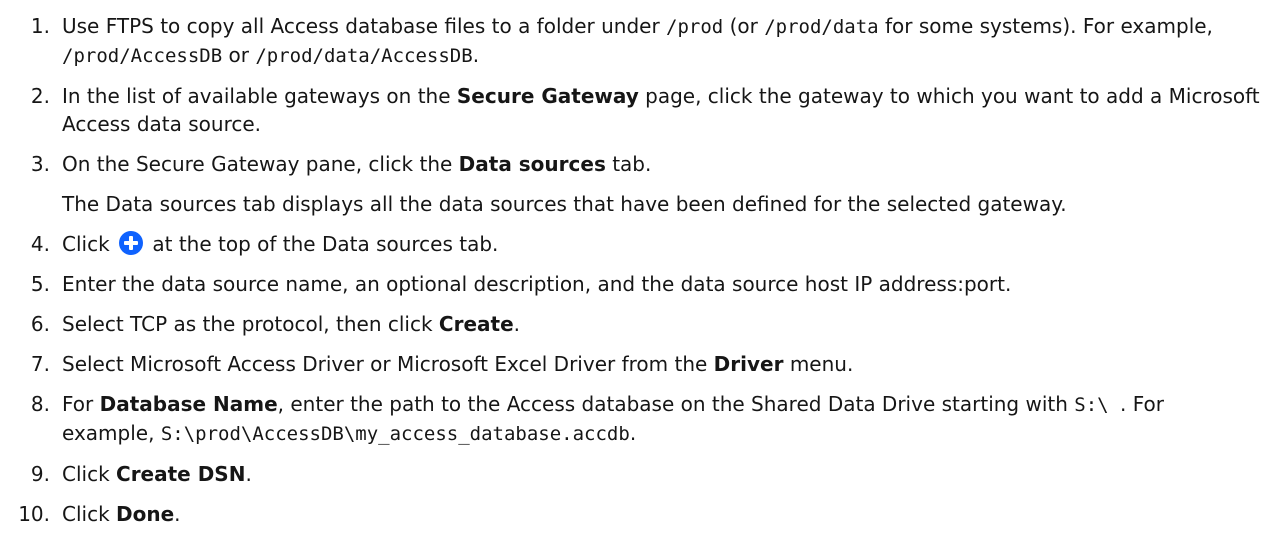  What do you see at coordinates (628, 164) in the screenshot?
I see `step-text: tab.` at bounding box center [628, 164].